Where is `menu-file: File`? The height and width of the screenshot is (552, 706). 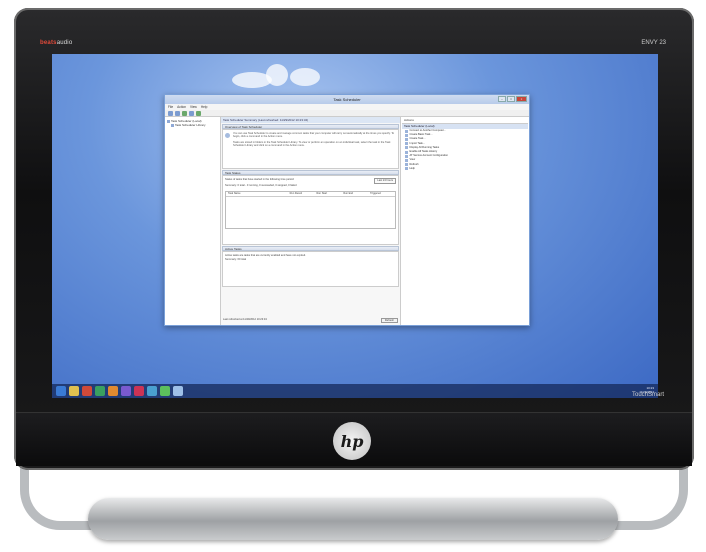
menu-file: File is located at coordinates (170, 107).